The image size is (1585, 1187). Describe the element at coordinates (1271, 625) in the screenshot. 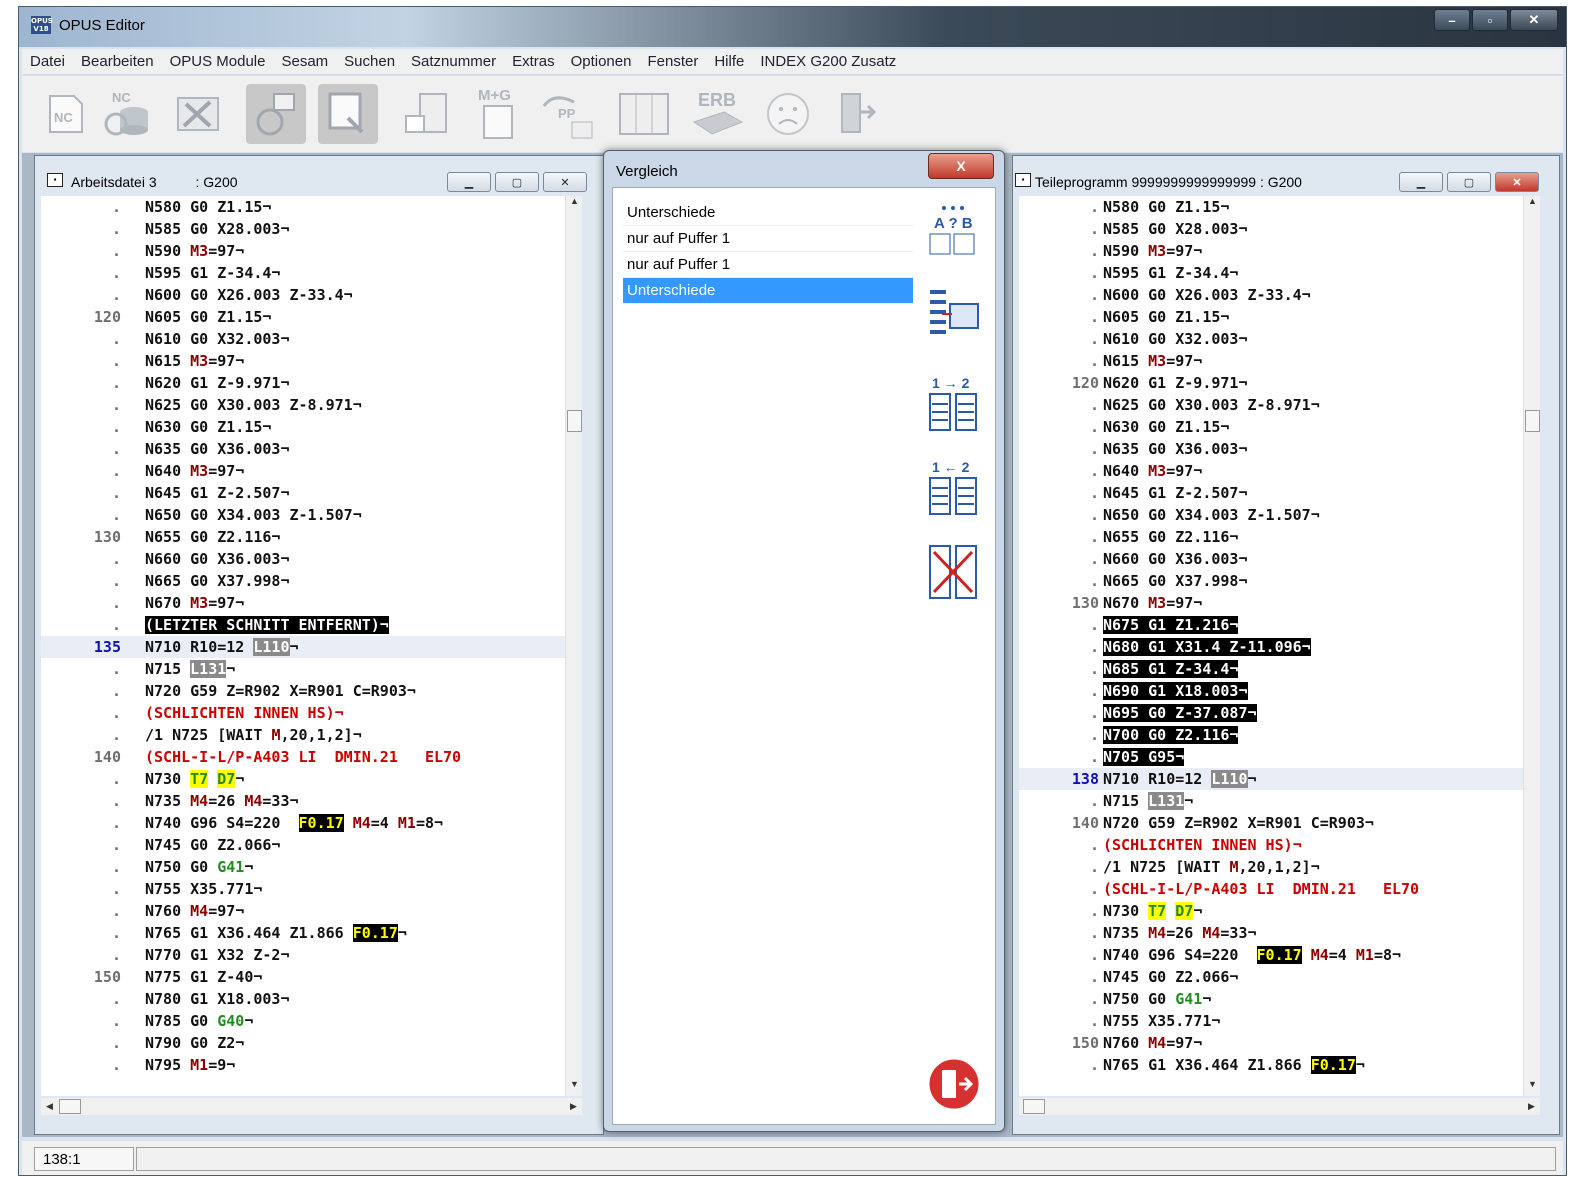

I see `code-line: . N675 G1 Z1.216¬` at that location.